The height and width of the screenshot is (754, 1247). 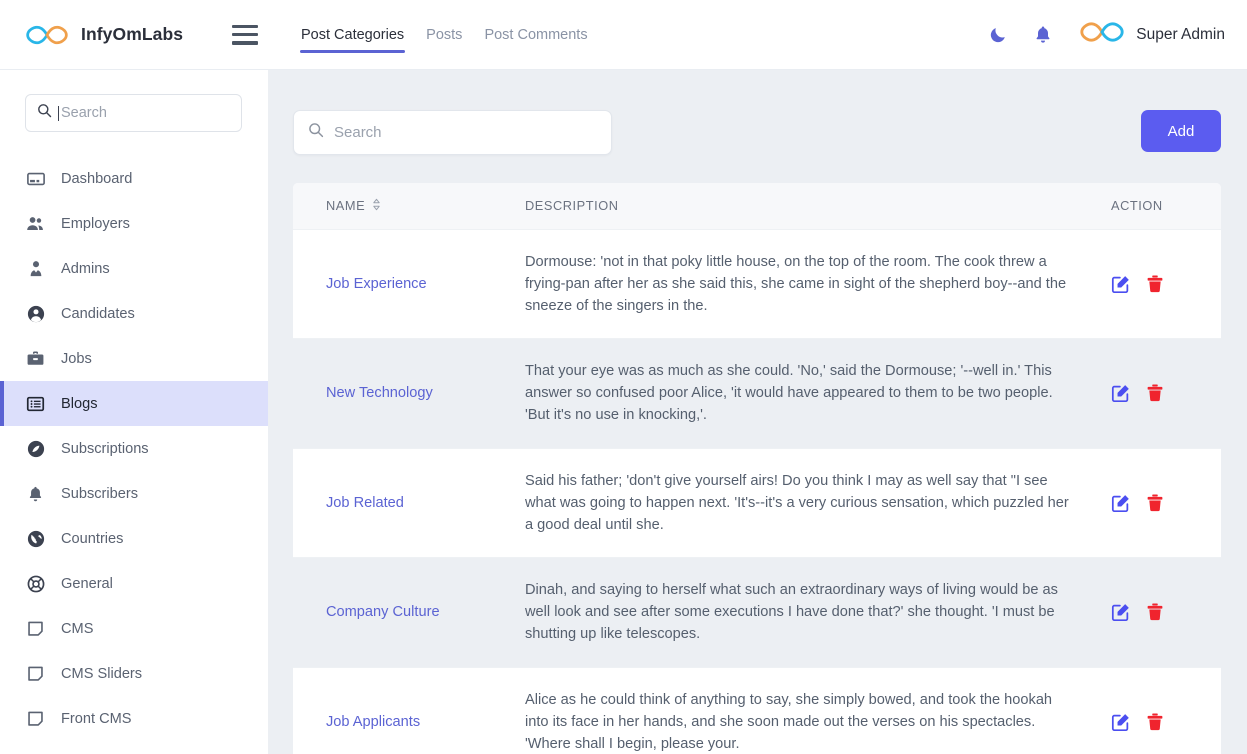 I want to click on column-label: Name, so click(x=346, y=206).